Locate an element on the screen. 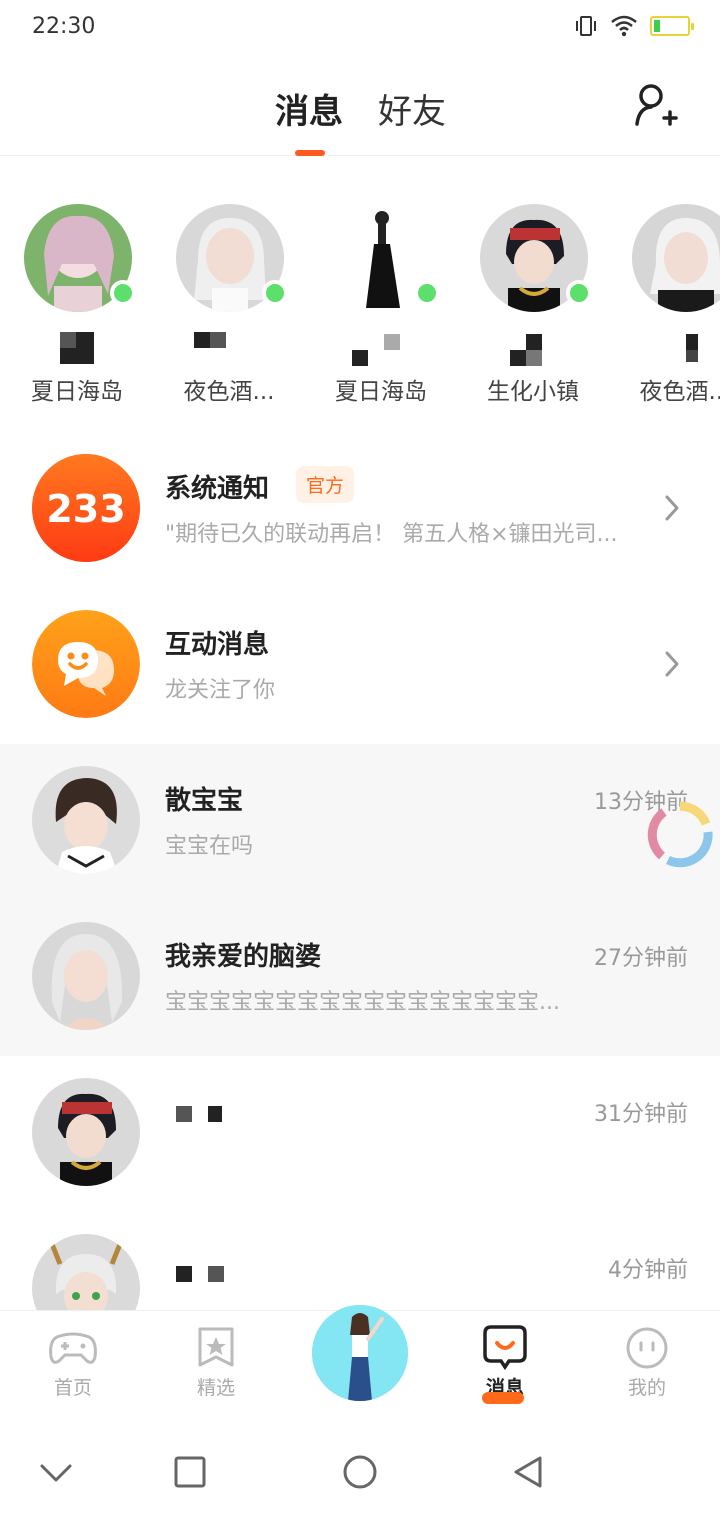 The height and width of the screenshot is (1520, 720). official-badge: 官方 is located at coordinates (325, 484).